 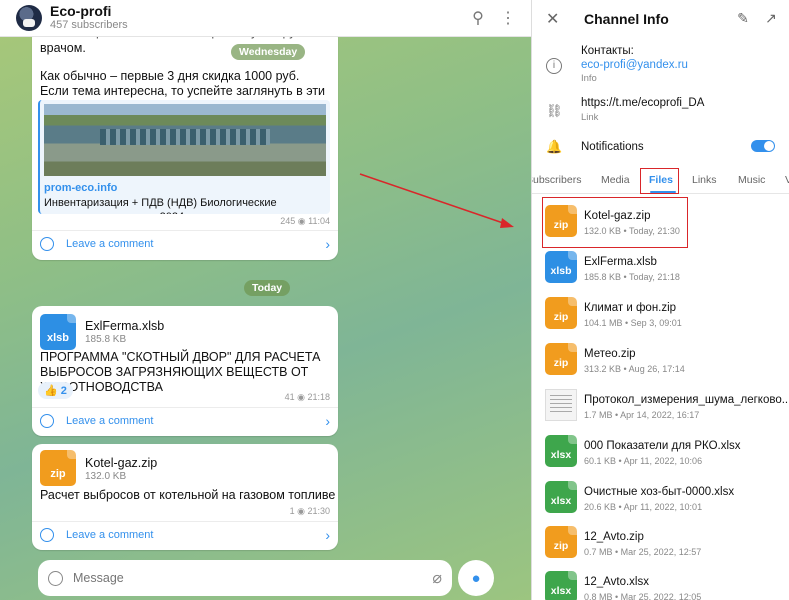 I want to click on file-meta: 0.8 MB • Mar 25, 2022, 12:05, so click(x=643, y=596).